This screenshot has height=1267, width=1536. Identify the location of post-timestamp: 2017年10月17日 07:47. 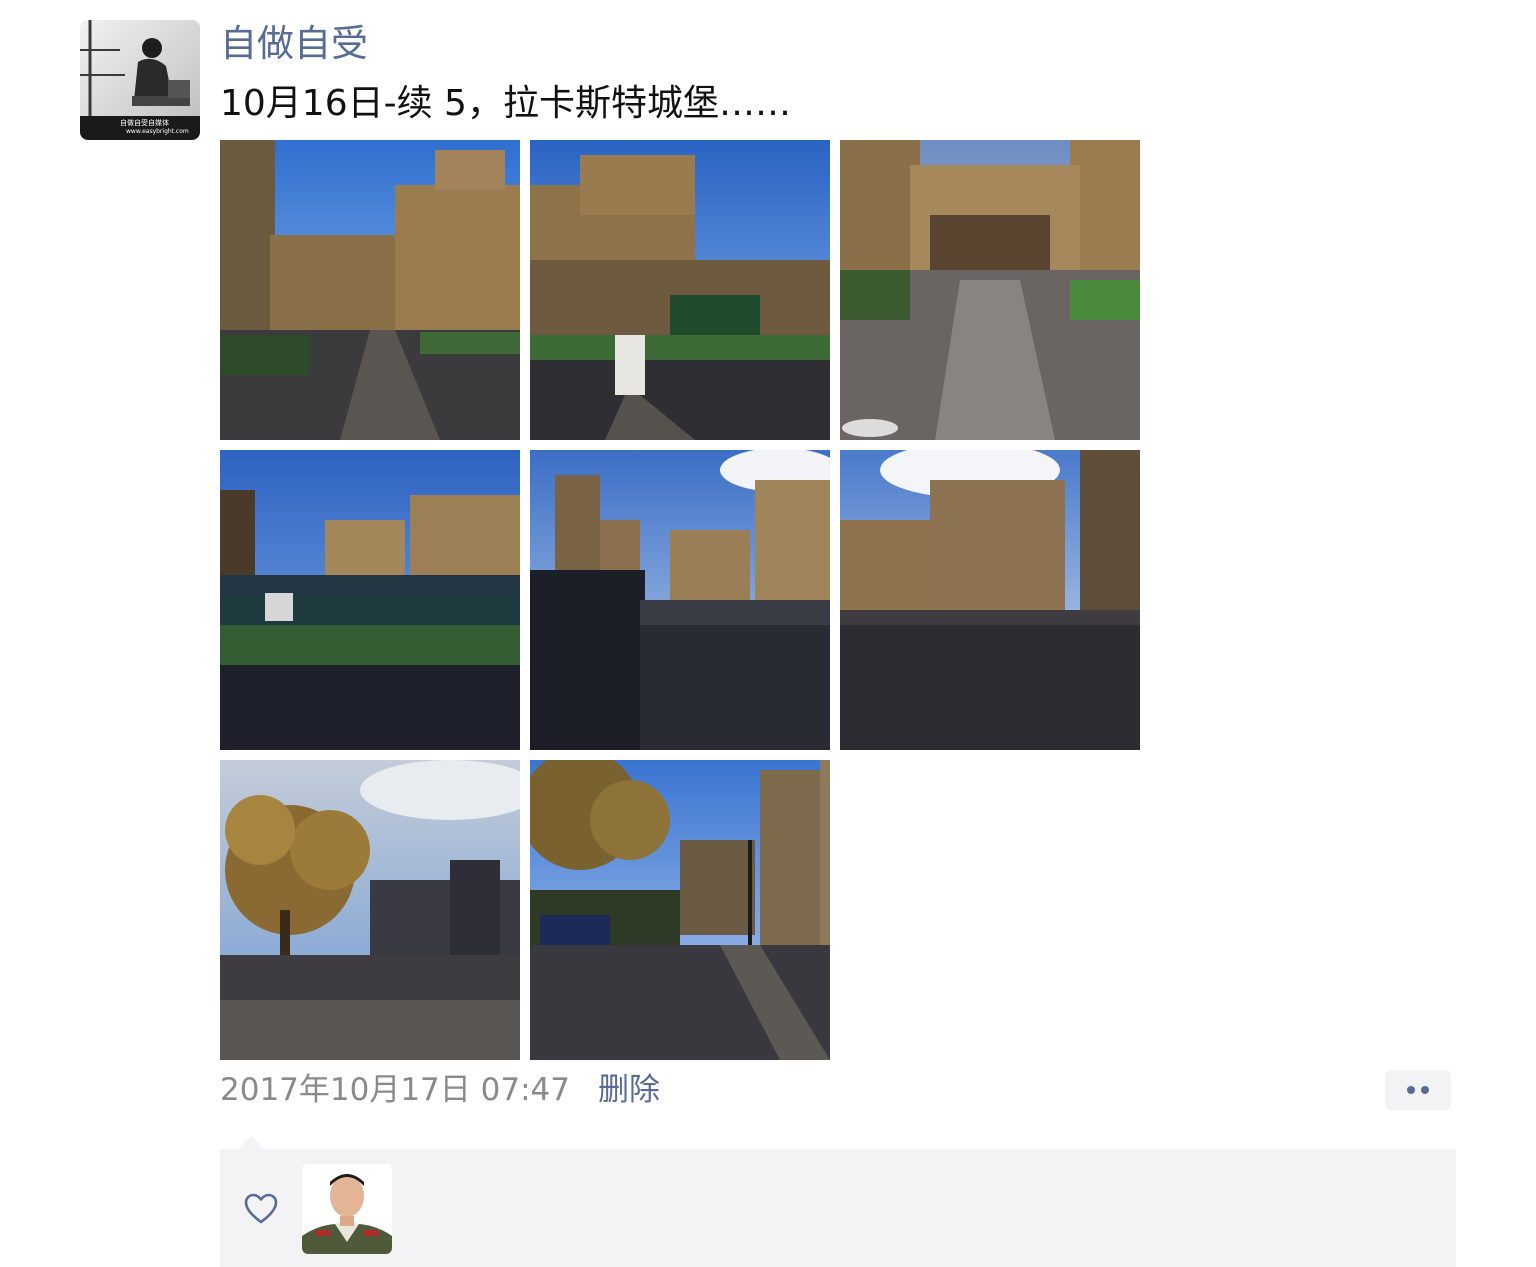
(395, 1090).